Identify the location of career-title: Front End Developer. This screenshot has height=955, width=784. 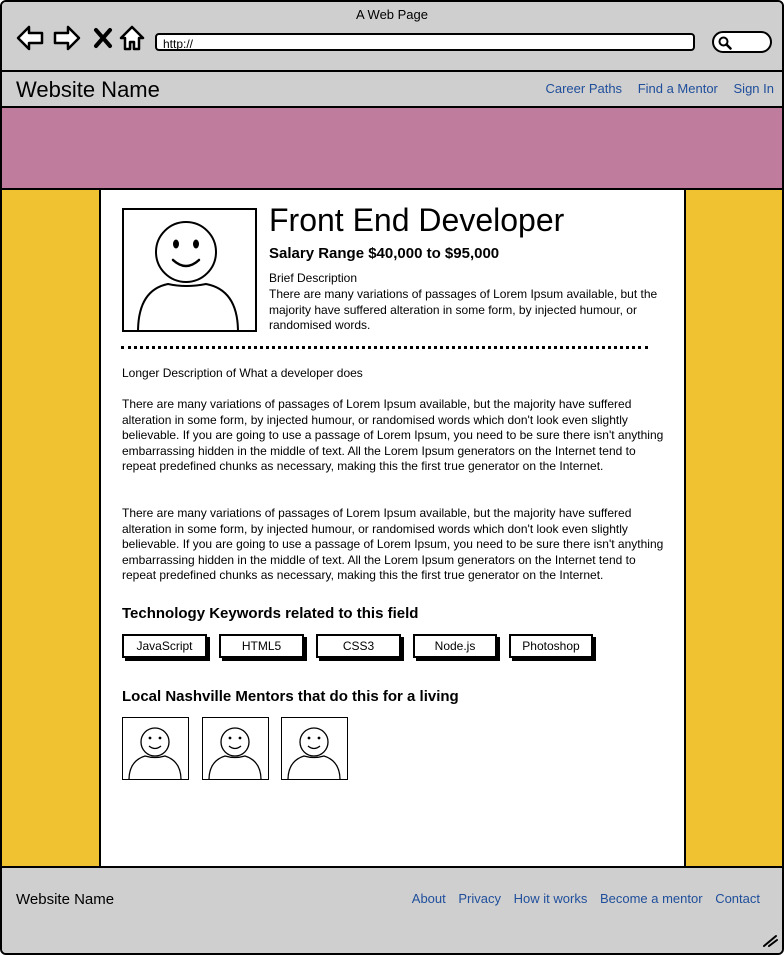
(417, 220).